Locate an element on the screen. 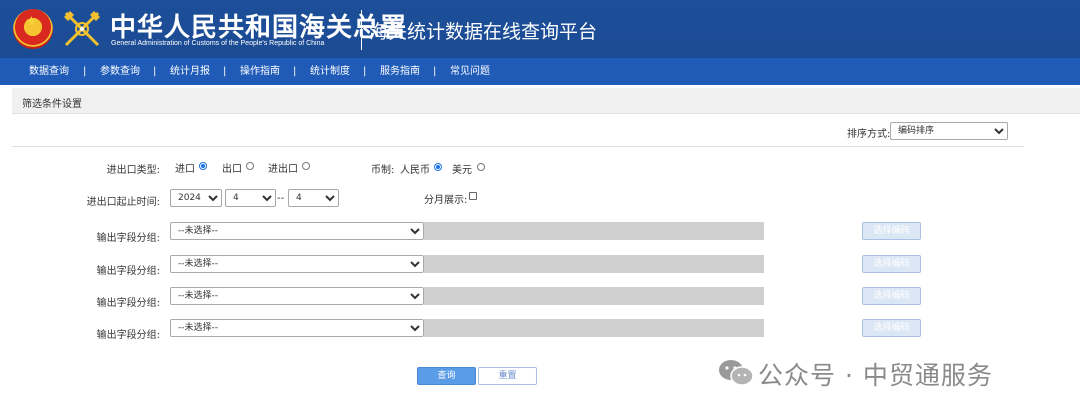 Image resolution: width=1080 pixels, height=415 pixels. nav-item-stat-system: 统计制度 is located at coordinates (330, 71).